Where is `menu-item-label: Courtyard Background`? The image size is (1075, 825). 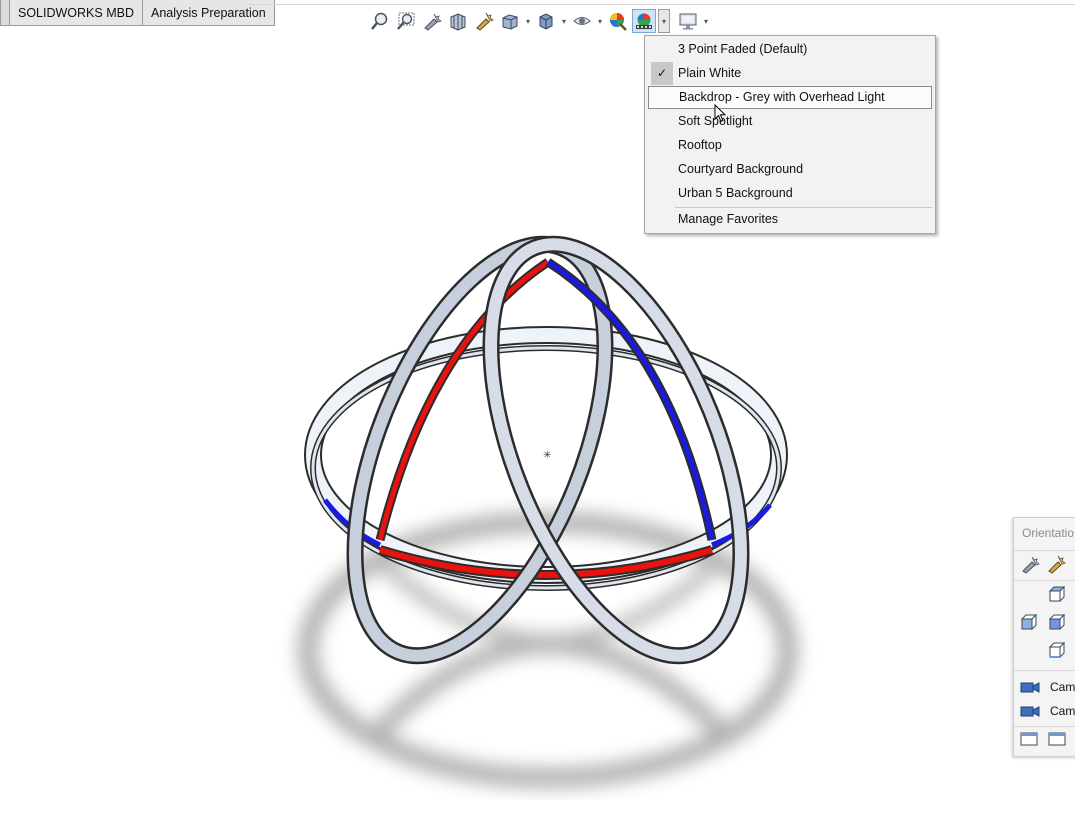
menu-item-label: Courtyard Background is located at coordinates (741, 169).